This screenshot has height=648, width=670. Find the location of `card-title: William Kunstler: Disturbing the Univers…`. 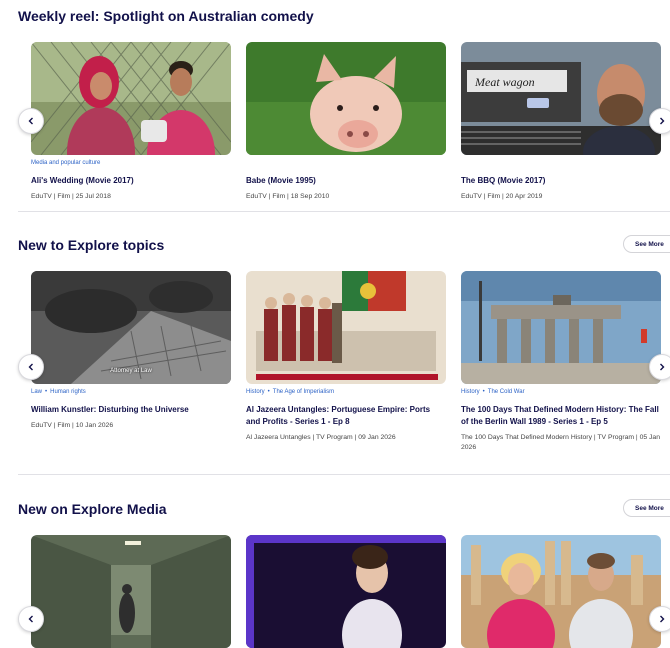

card-title: William Kunstler: Disturbing the Univers… is located at coordinates (131, 410).